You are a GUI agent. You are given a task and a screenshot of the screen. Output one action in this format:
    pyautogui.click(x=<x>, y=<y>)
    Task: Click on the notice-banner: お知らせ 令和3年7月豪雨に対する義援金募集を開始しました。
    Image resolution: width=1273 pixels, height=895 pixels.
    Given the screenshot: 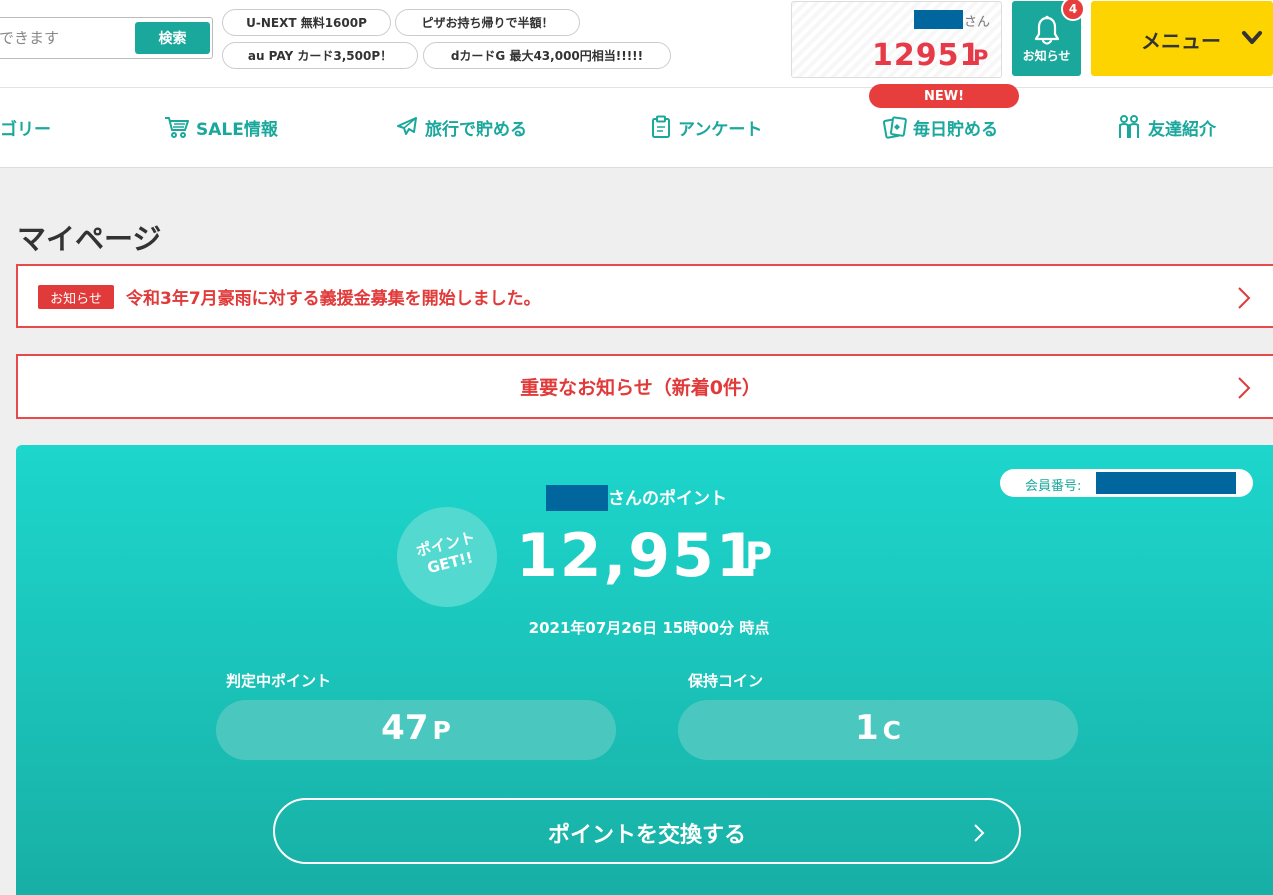 What is the action you would take?
    pyautogui.click(x=644, y=296)
    